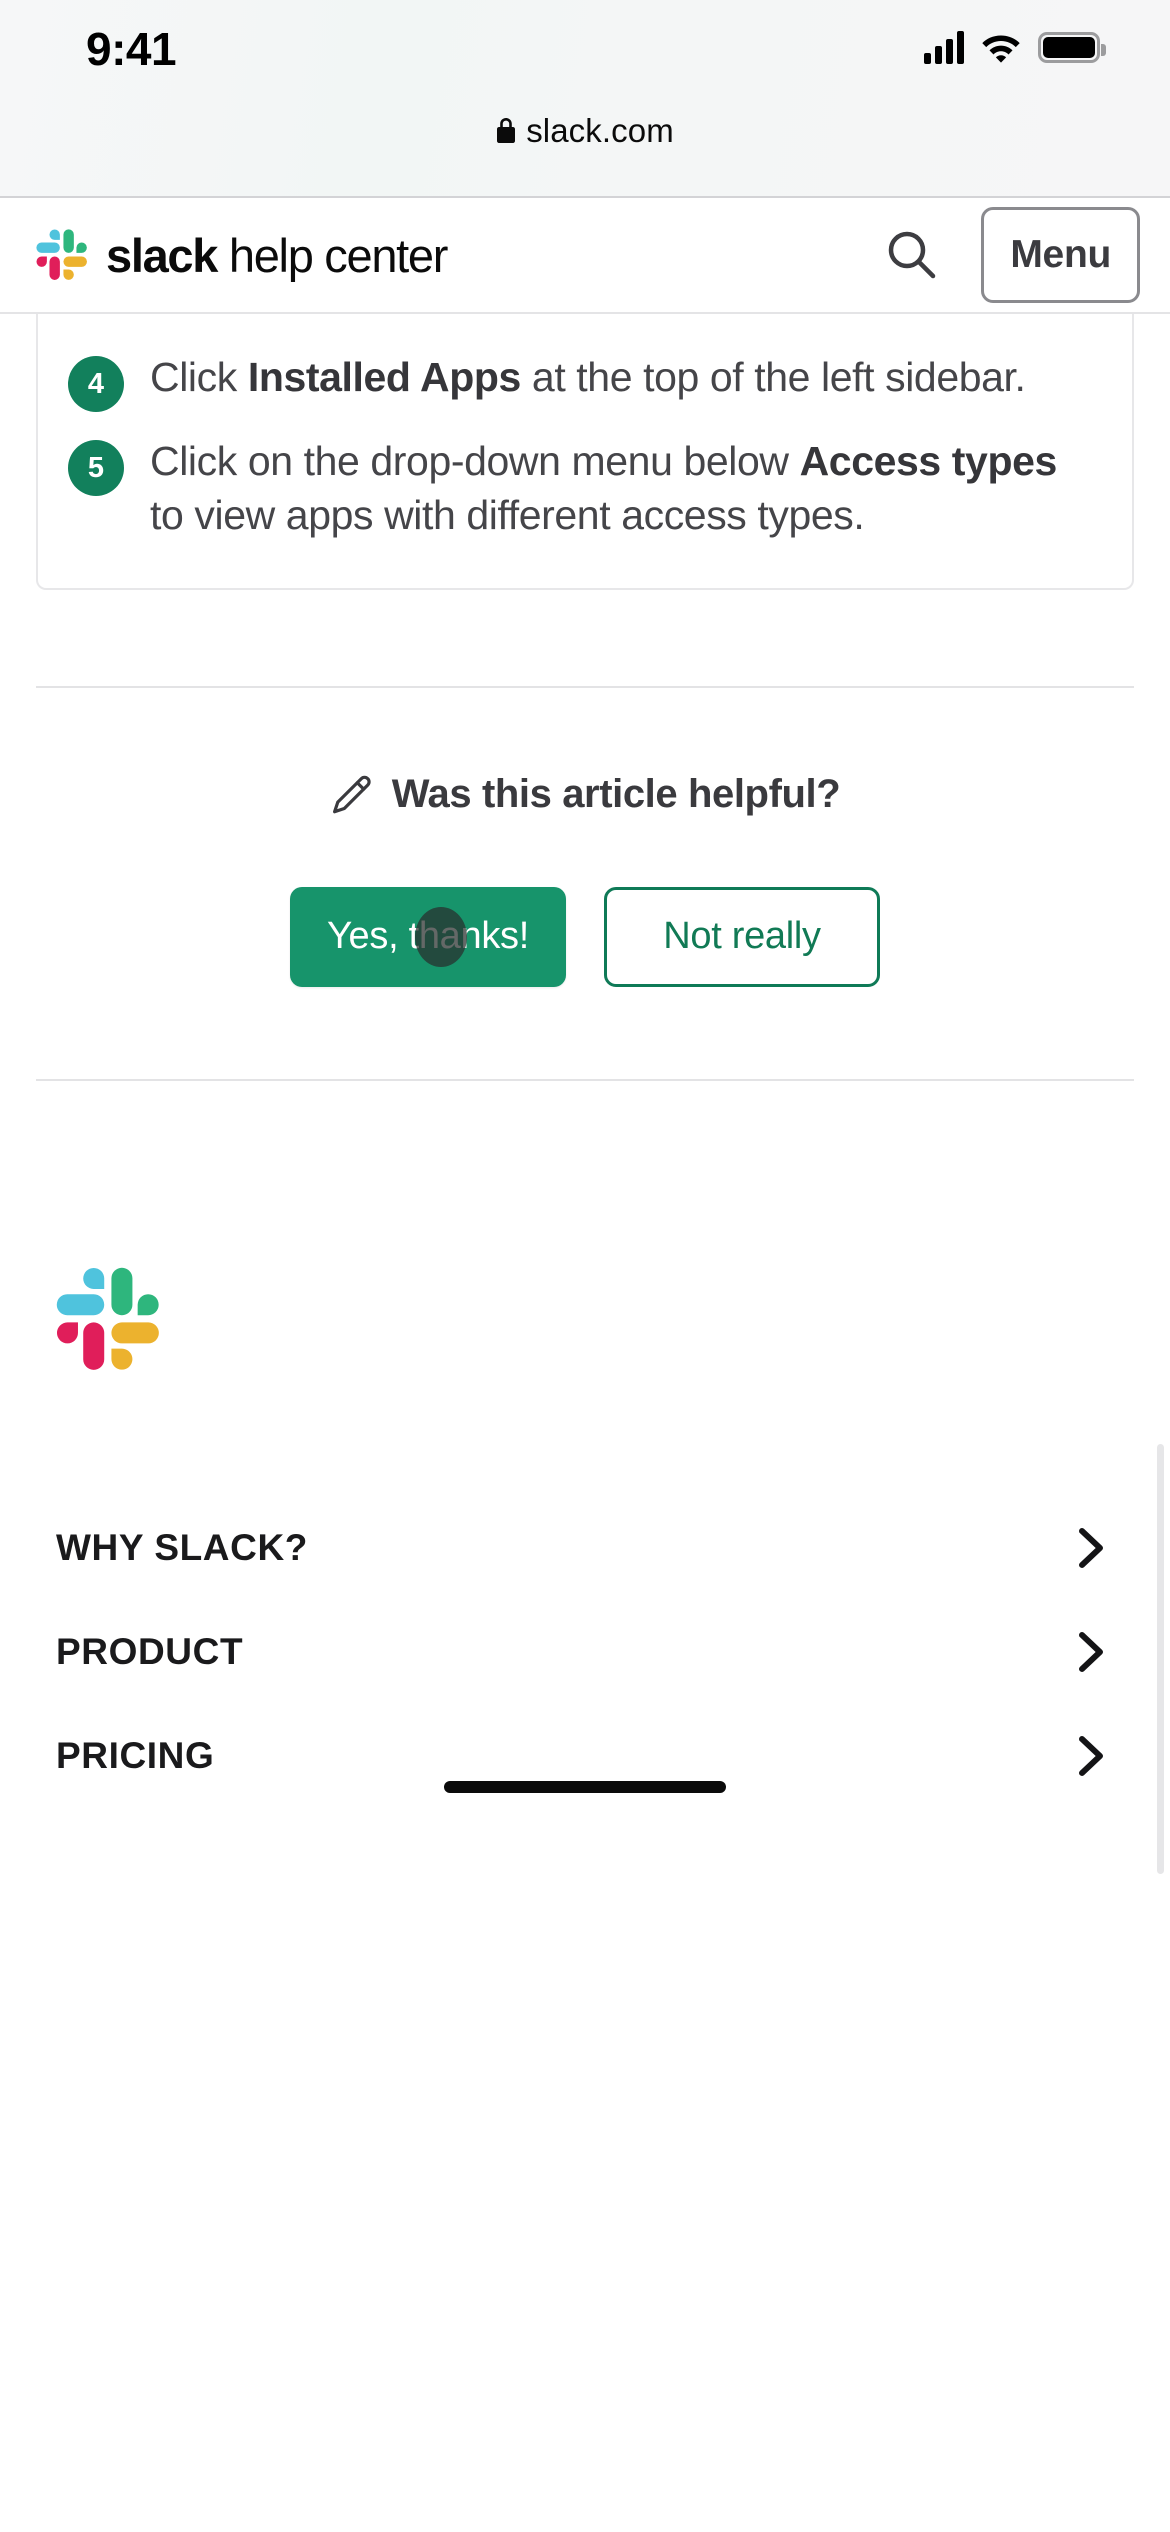  I want to click on footer-link-label: WHY SLACK?, so click(182, 1547).